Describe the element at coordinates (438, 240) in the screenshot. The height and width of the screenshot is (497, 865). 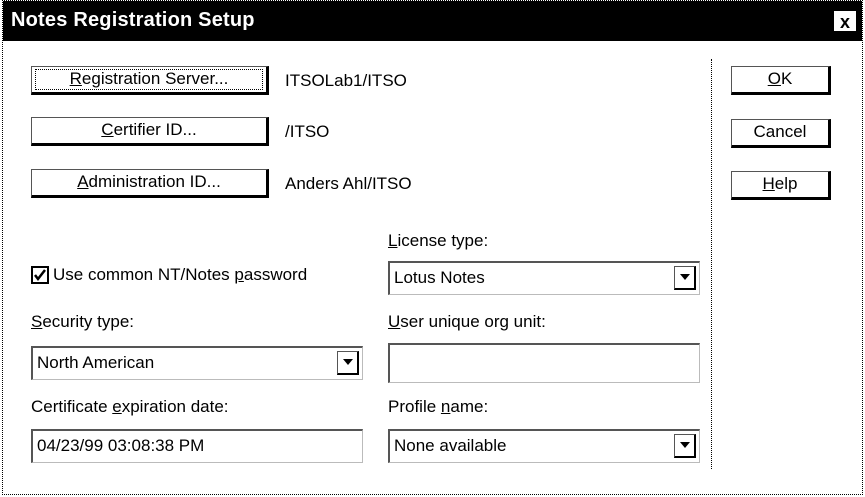
I see `license-type-label: License type:` at that location.